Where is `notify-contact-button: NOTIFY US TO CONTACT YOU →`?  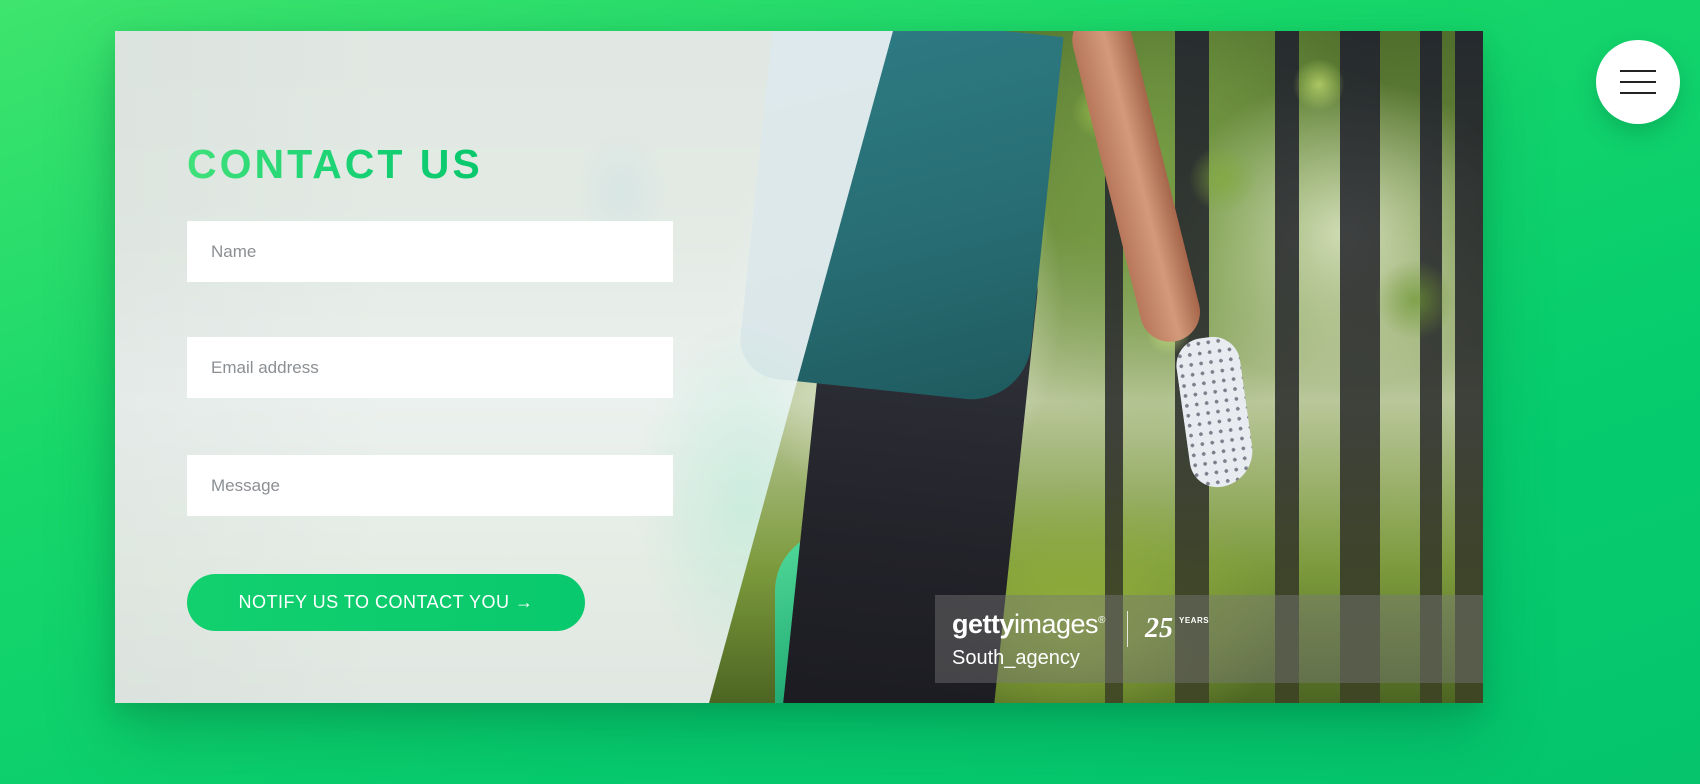
notify-contact-button: NOTIFY US TO CONTACT YOU → is located at coordinates (386, 602).